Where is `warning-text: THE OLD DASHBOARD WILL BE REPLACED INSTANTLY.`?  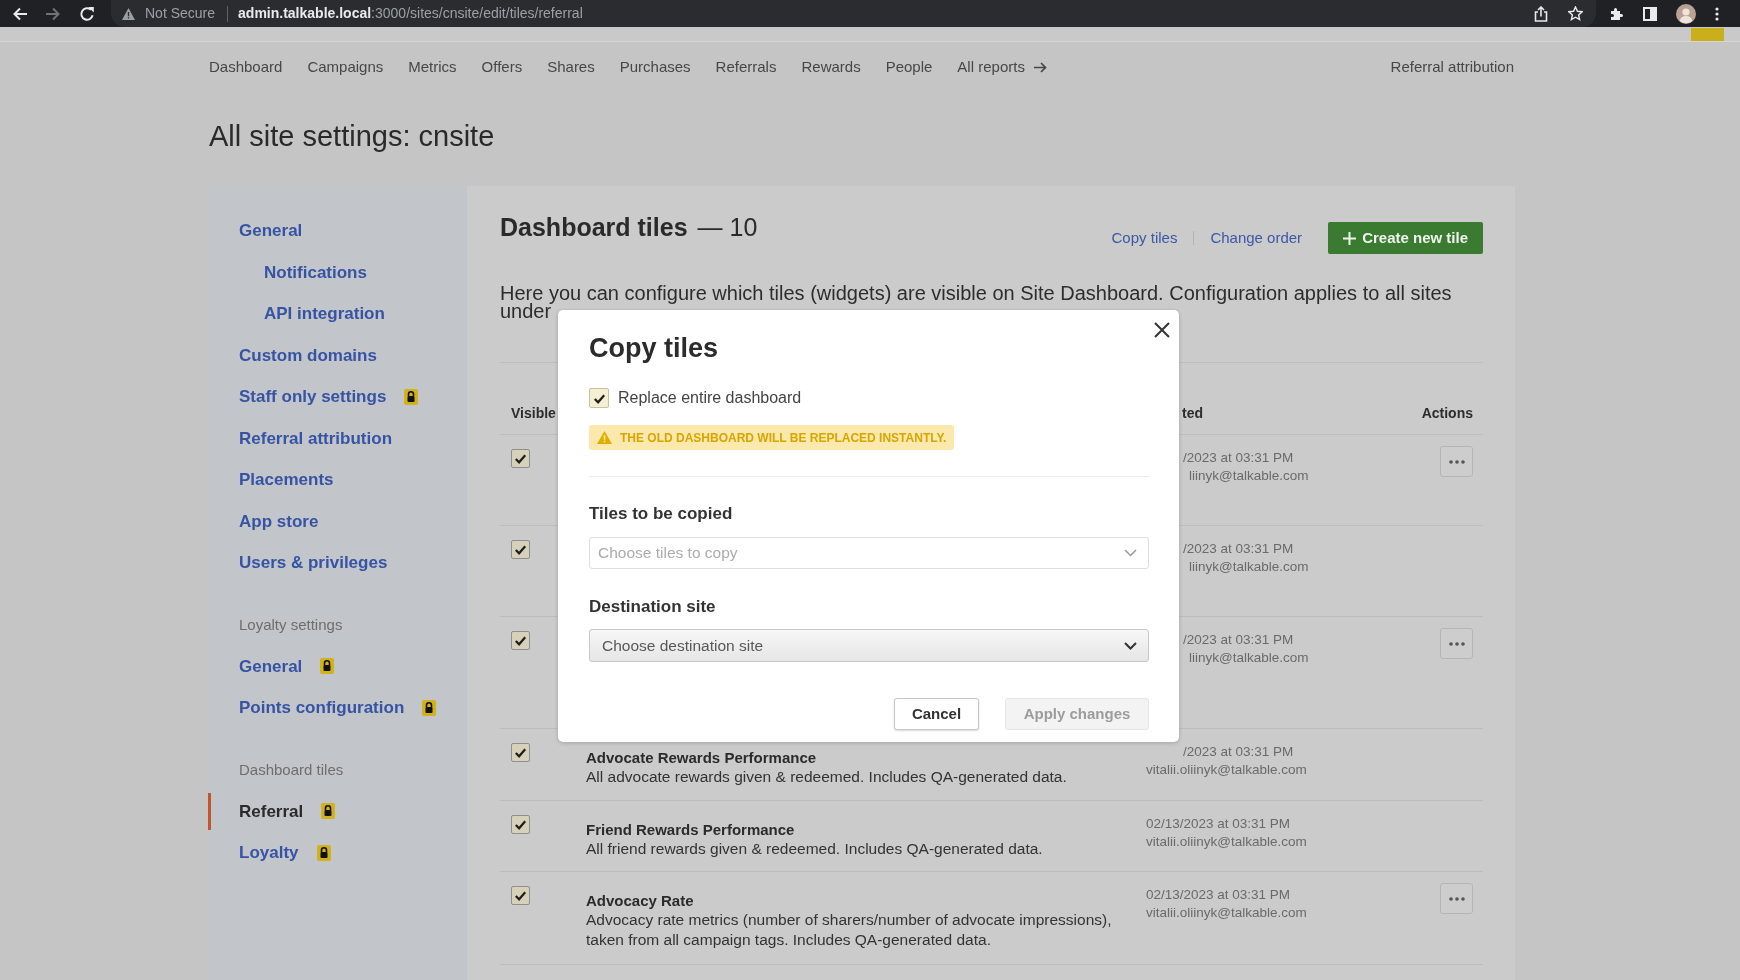
warning-text: THE OLD DASHBOARD WILL BE REPLACED INSTANTLY. is located at coordinates (783, 438).